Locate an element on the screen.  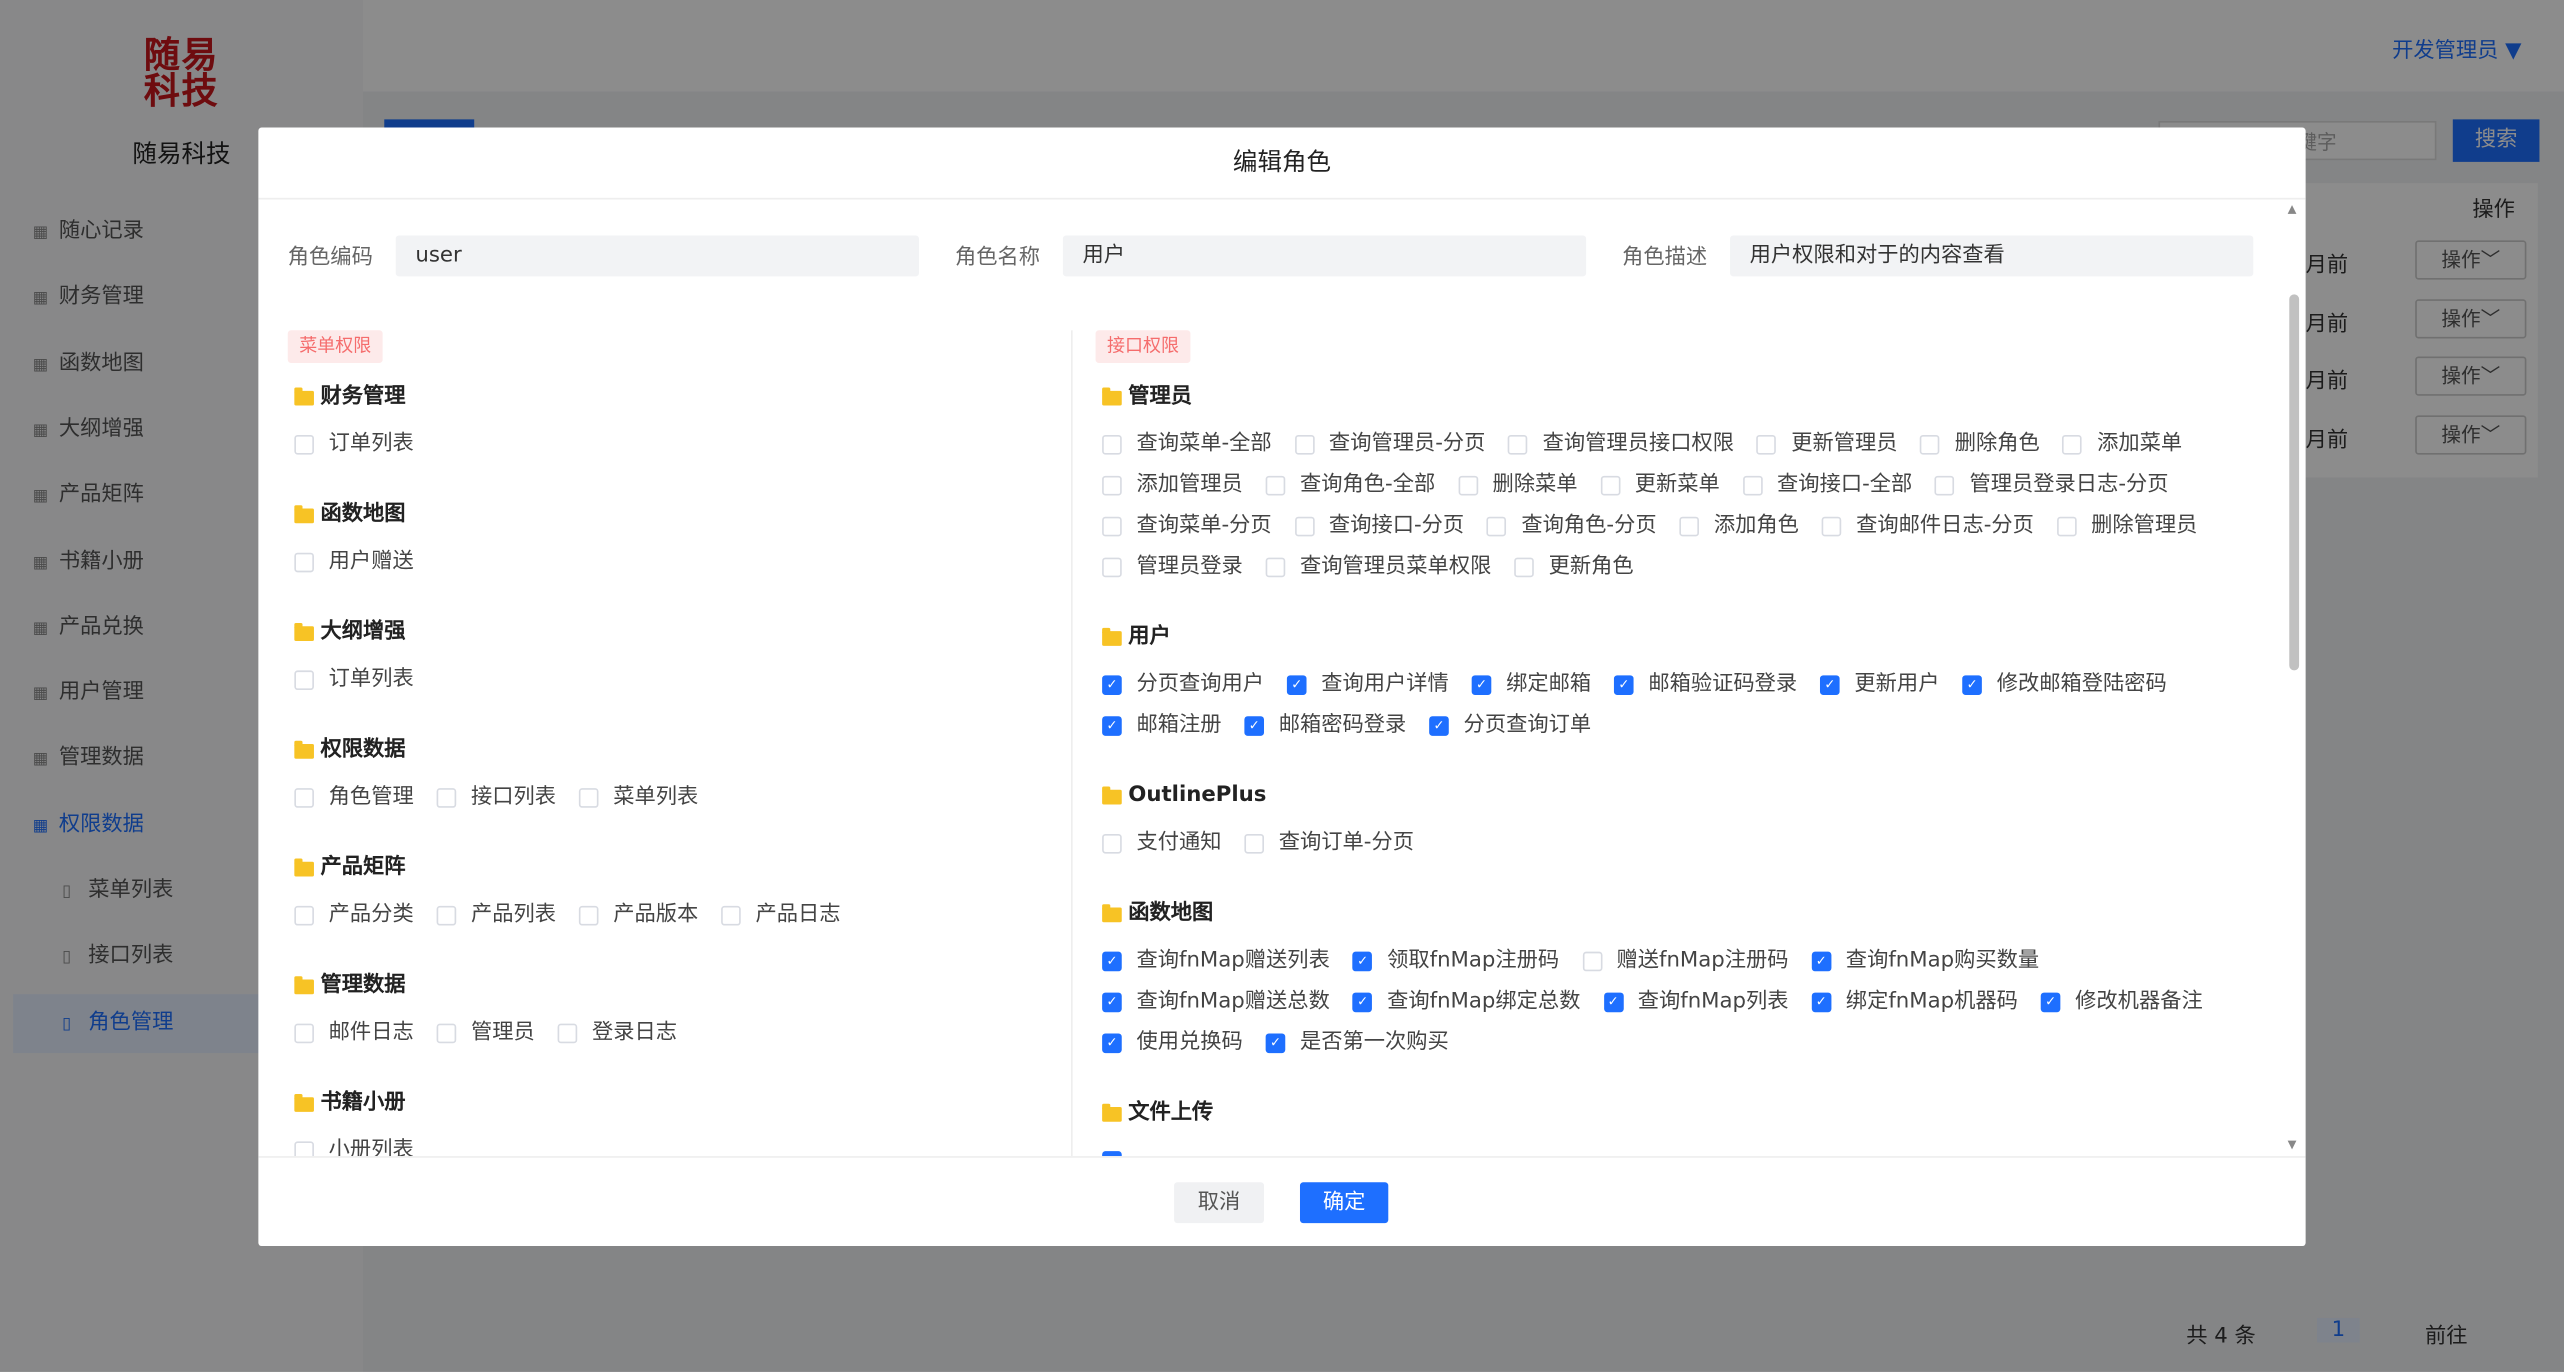
permission-checkbox: ✓ 绑定邮箱 is located at coordinates (1531, 685).